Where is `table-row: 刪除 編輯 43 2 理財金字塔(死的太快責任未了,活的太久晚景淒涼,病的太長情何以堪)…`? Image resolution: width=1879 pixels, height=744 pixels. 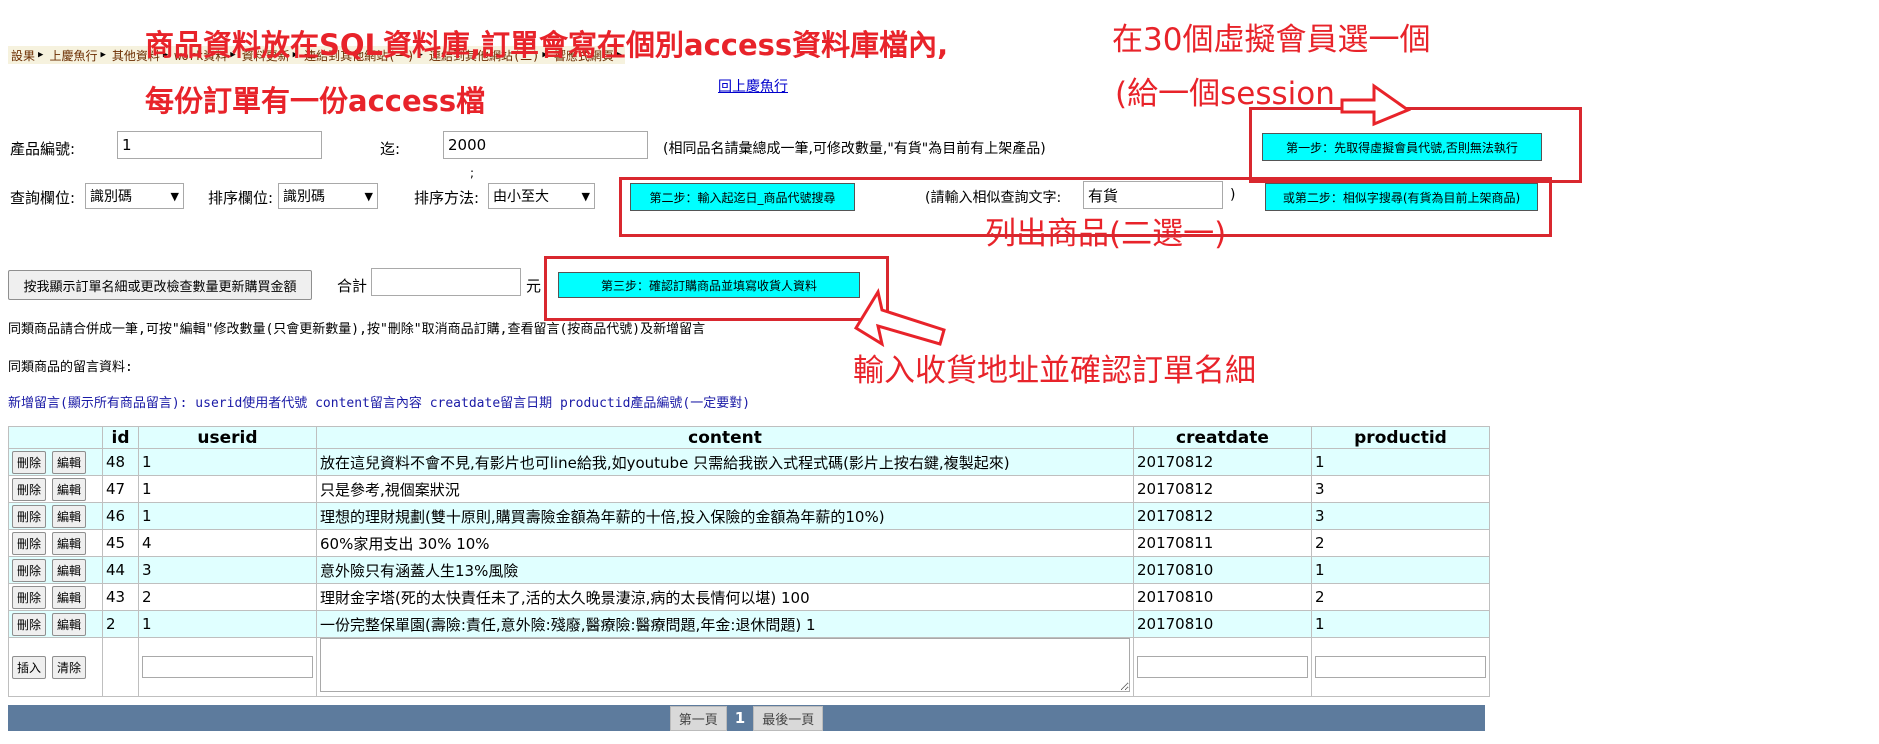 table-row: 刪除 編輯 43 2 理財金字塔(死的太快責任未了,活的太久晚景淒涼,病的太長情何以堪)… is located at coordinates (749, 597).